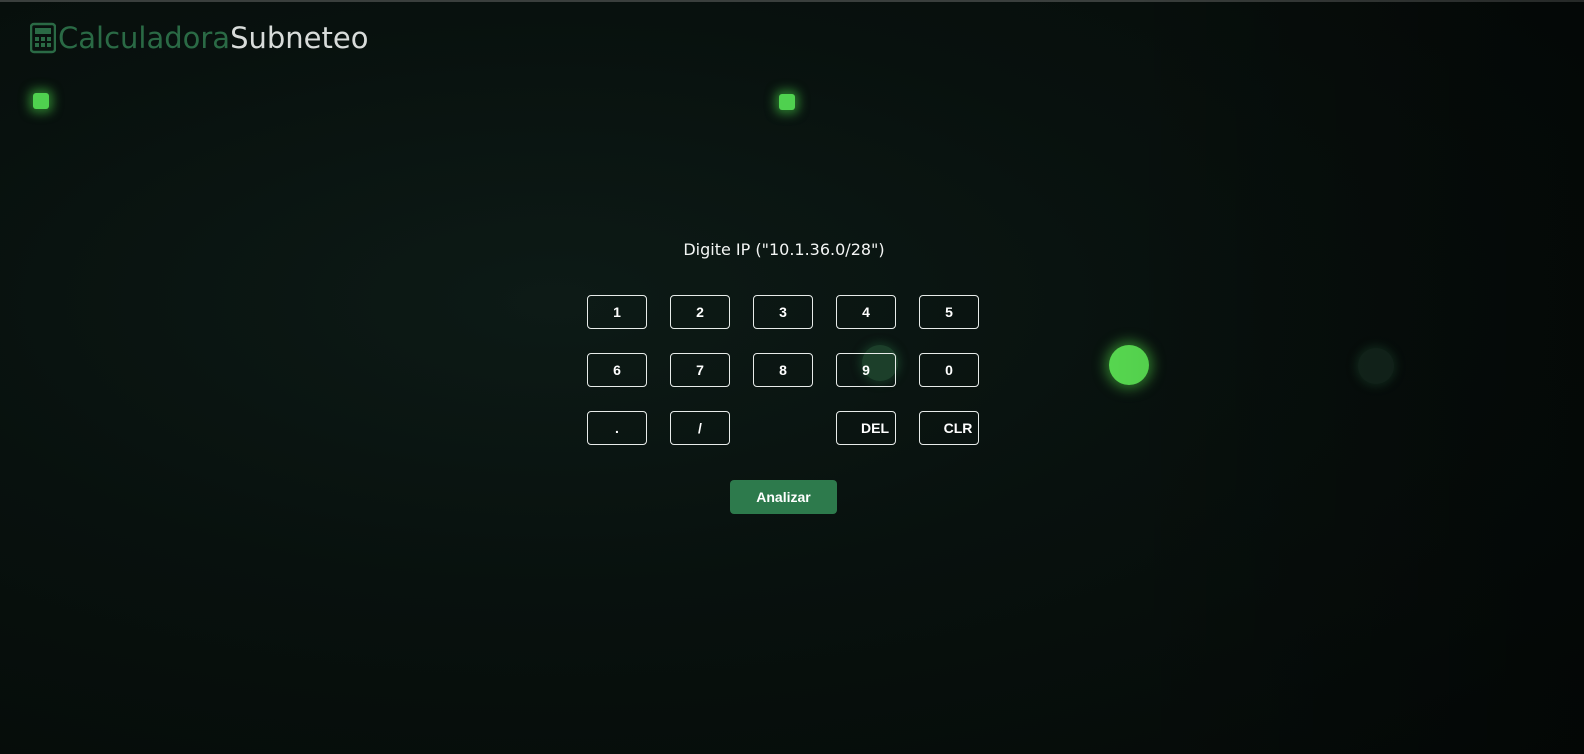  Describe the element at coordinates (949, 370) in the screenshot. I see `key-0: 0` at that location.